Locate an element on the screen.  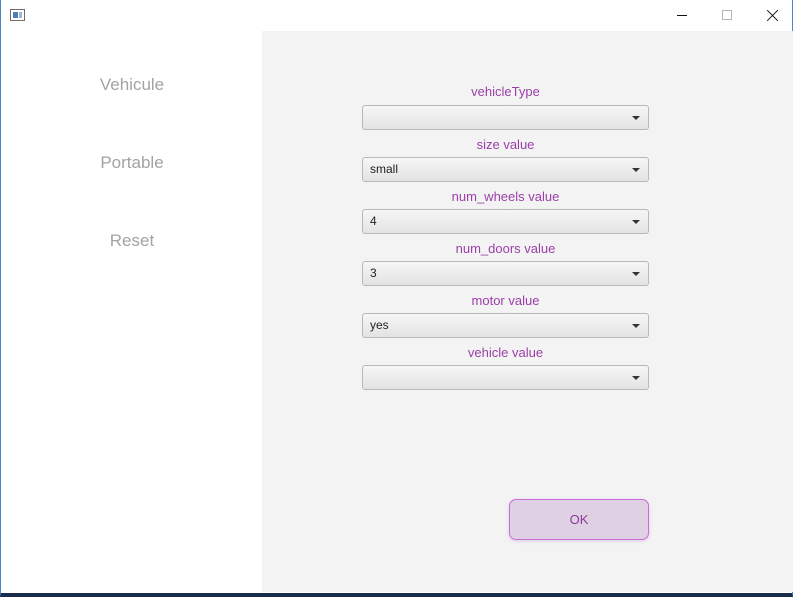
sidebar-item-portable: Portable is located at coordinates (132, 163).